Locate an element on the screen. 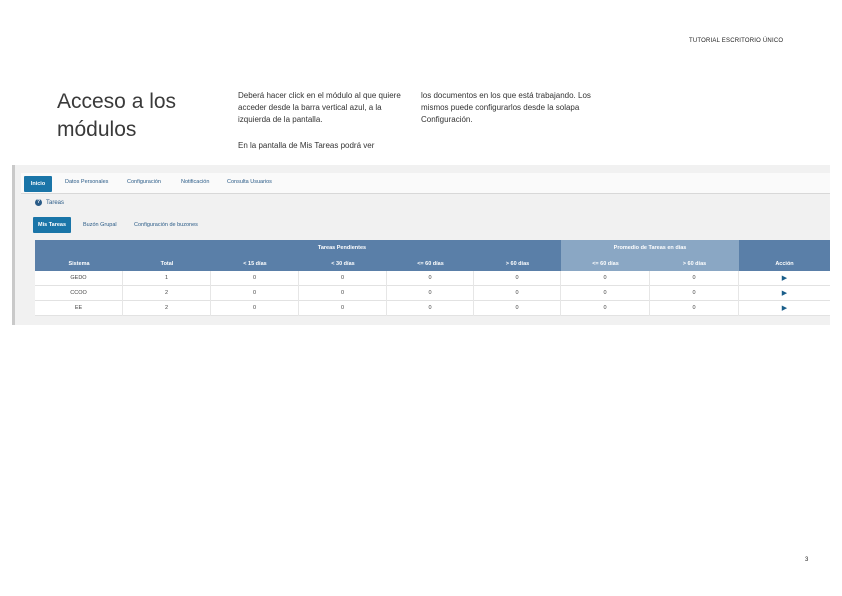 This screenshot has width=842, height=596. table-row: CCOO 2 0 0 0 0 0 0 ▶ is located at coordinates (432, 293).